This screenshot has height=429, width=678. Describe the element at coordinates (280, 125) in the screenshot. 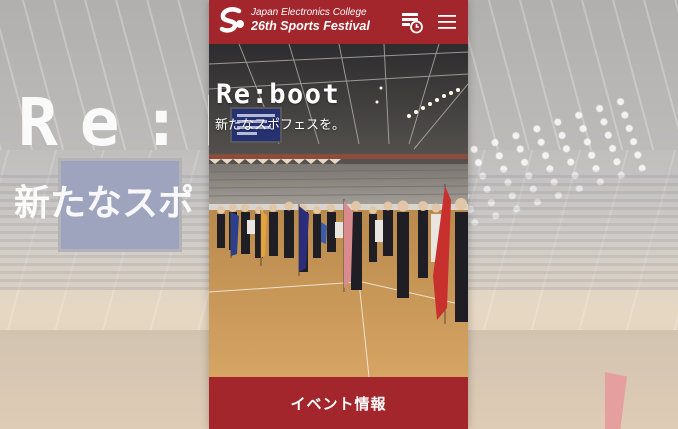

I see `hero-subtitle: 新たなスポフェスを。` at that location.